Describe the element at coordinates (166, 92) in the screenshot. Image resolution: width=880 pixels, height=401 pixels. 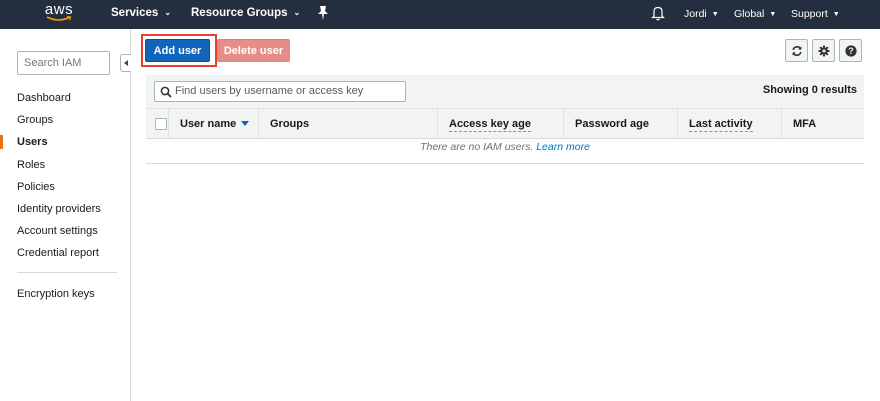
I see `search-icon` at that location.